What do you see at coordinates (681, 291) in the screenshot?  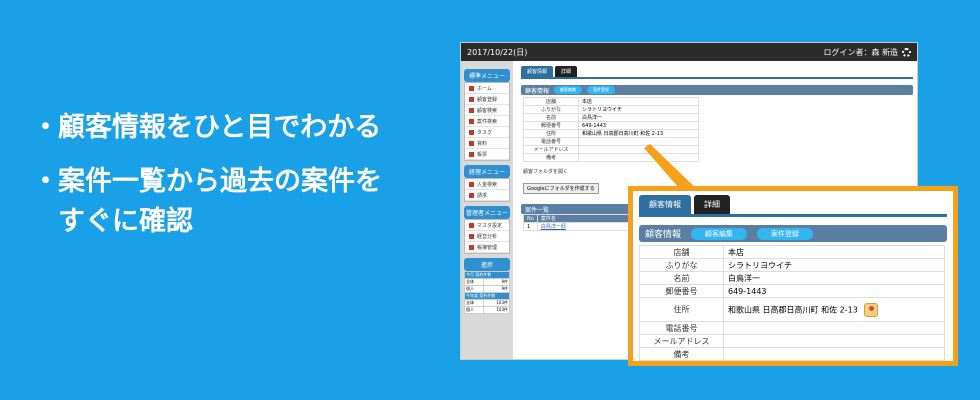 I see `field-label: 郵便番号` at bounding box center [681, 291].